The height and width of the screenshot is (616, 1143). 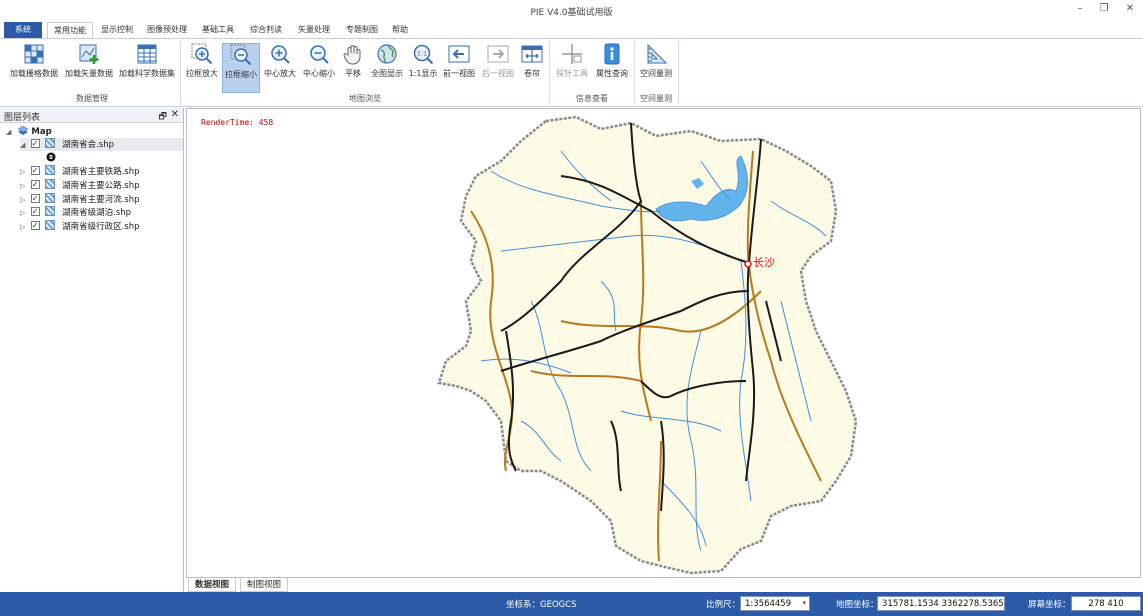 I want to click on load-scientific-button: 加载科学数据集, so click(x=147, y=61).